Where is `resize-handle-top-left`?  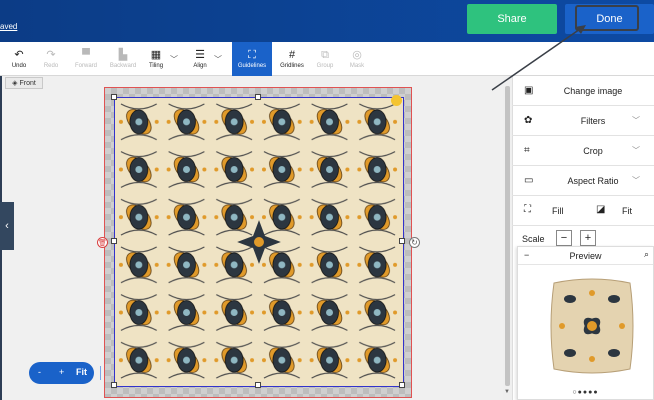 resize-handle-top-left is located at coordinates (114, 97).